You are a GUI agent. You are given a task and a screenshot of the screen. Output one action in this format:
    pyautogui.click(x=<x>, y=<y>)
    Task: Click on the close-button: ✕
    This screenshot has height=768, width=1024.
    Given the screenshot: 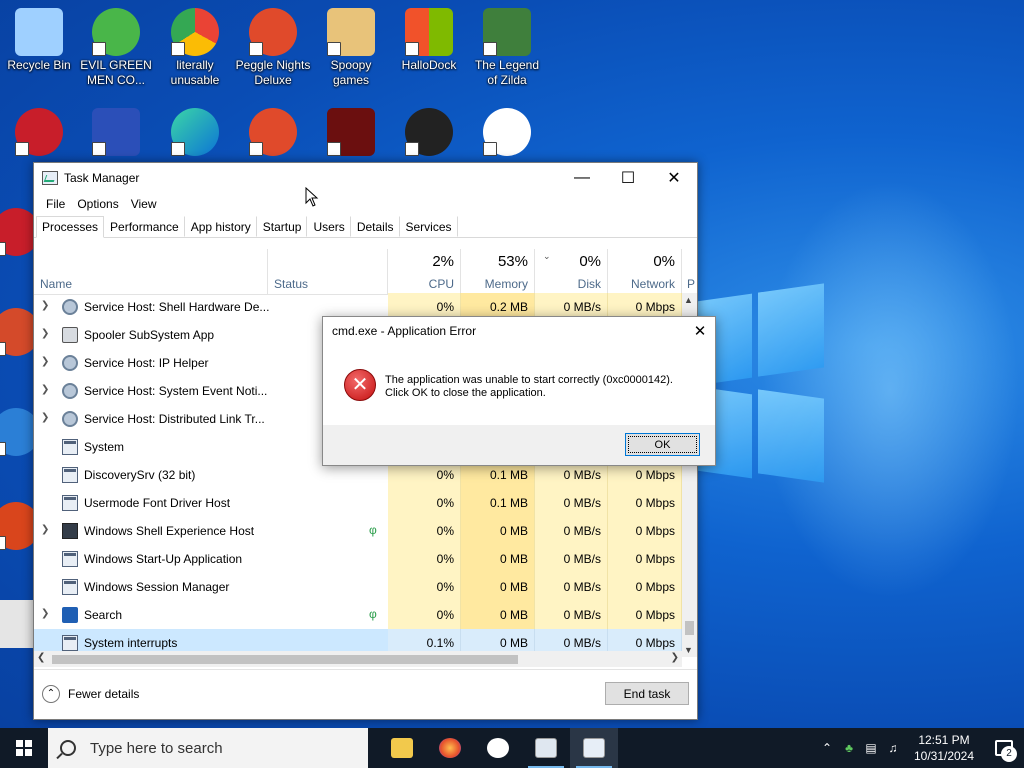 What is the action you would take?
    pyautogui.click(x=674, y=178)
    